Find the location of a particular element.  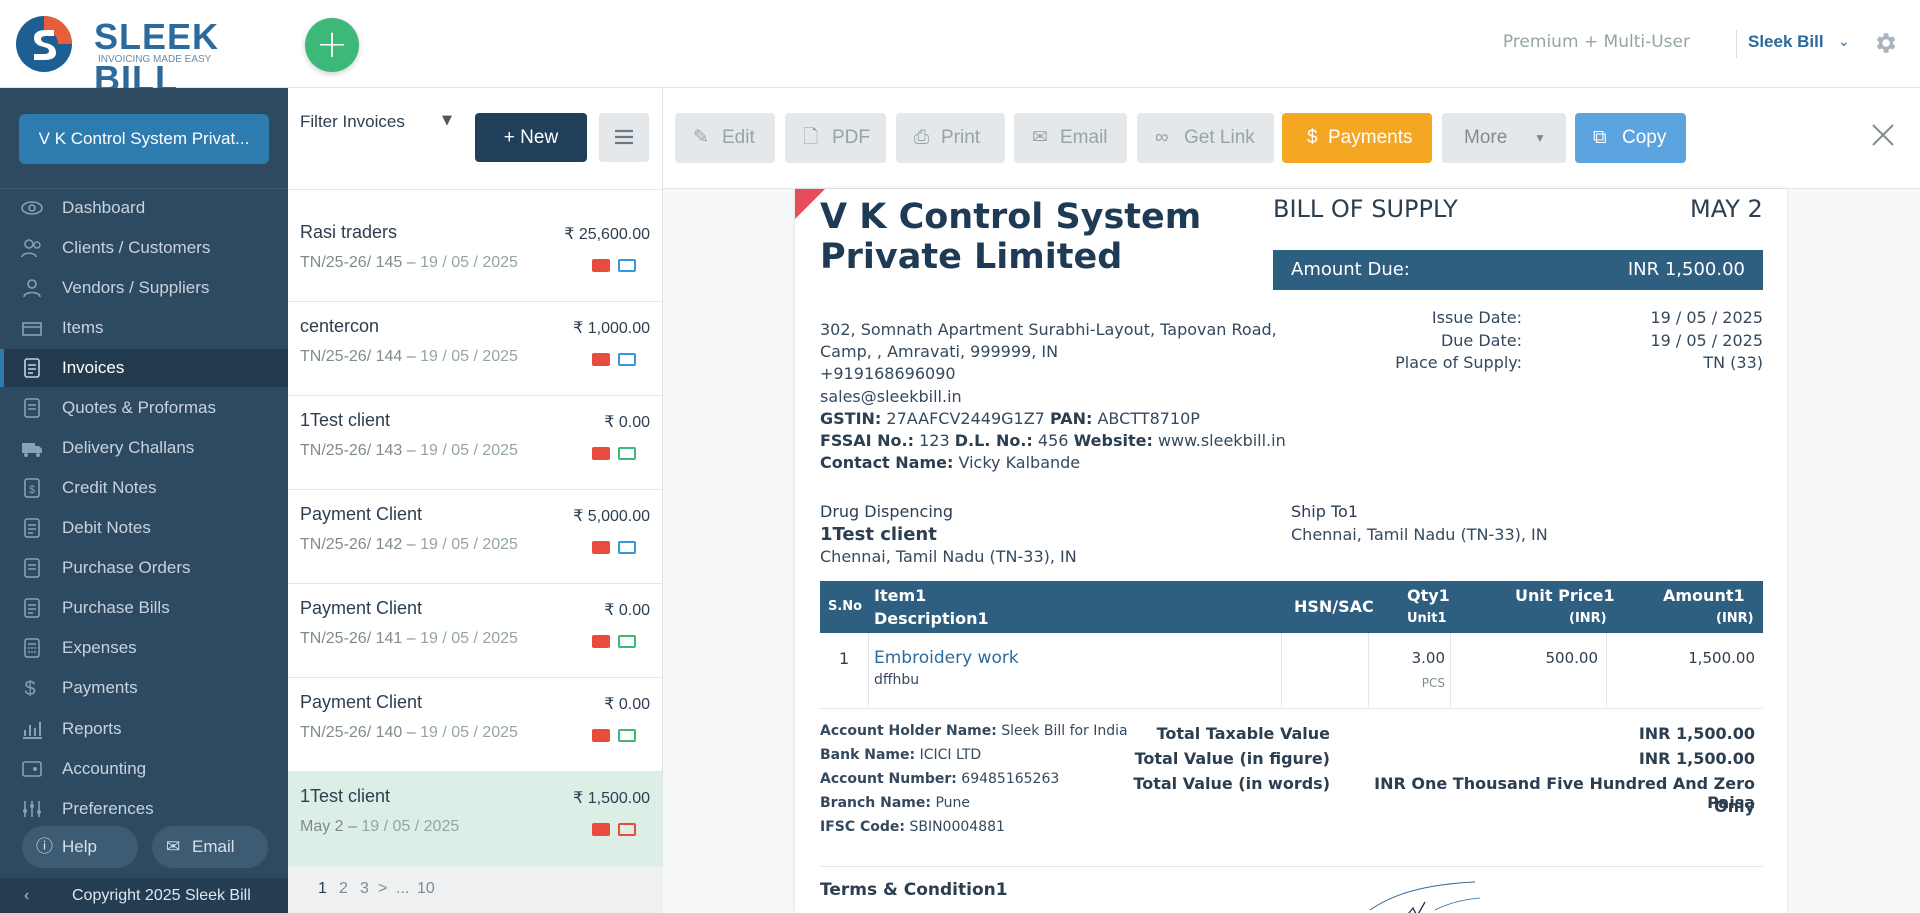

total-figure-label: Total Value (in figure) is located at coordinates (1232, 758).